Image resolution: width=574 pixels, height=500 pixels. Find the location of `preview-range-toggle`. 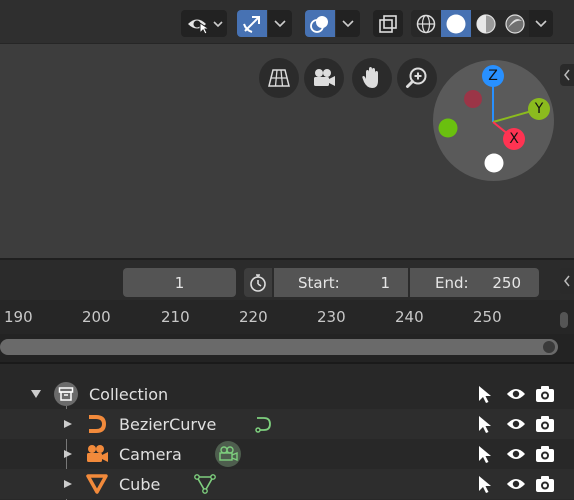

preview-range-toggle is located at coordinates (258, 282).